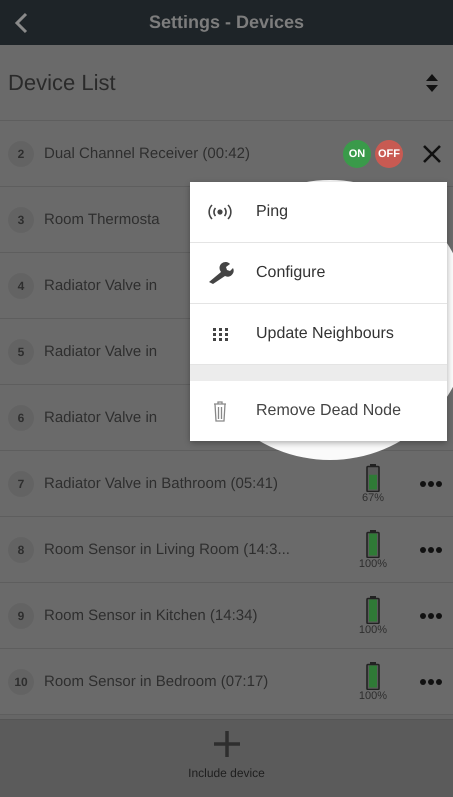 The width and height of the screenshot is (453, 797). Describe the element at coordinates (432, 153) in the screenshot. I see `close-icon` at that location.